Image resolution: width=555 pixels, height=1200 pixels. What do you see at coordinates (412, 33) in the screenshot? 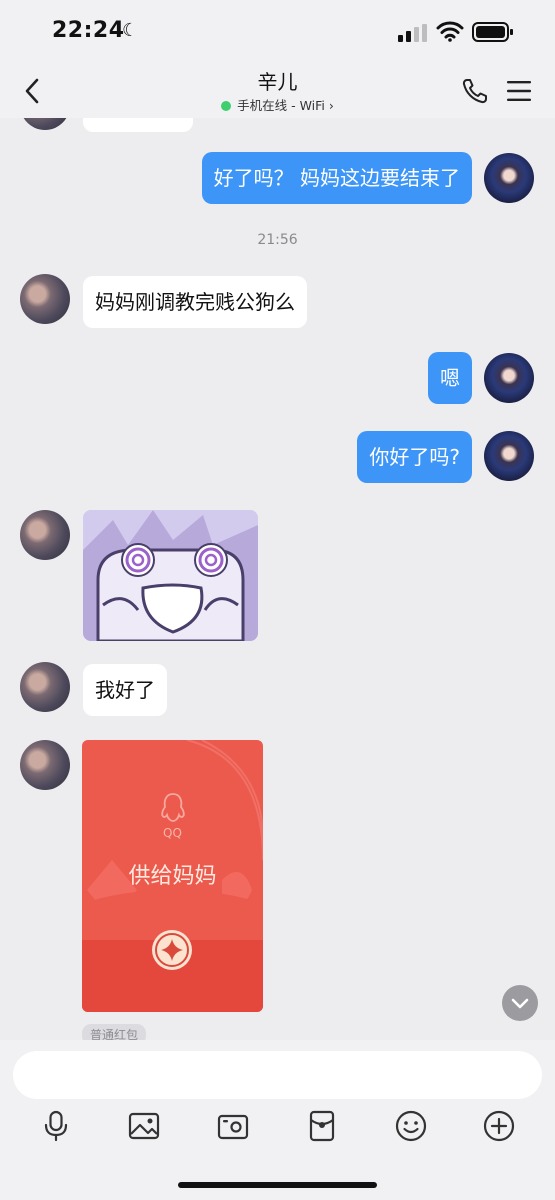
I see `signal-icon` at bounding box center [412, 33].